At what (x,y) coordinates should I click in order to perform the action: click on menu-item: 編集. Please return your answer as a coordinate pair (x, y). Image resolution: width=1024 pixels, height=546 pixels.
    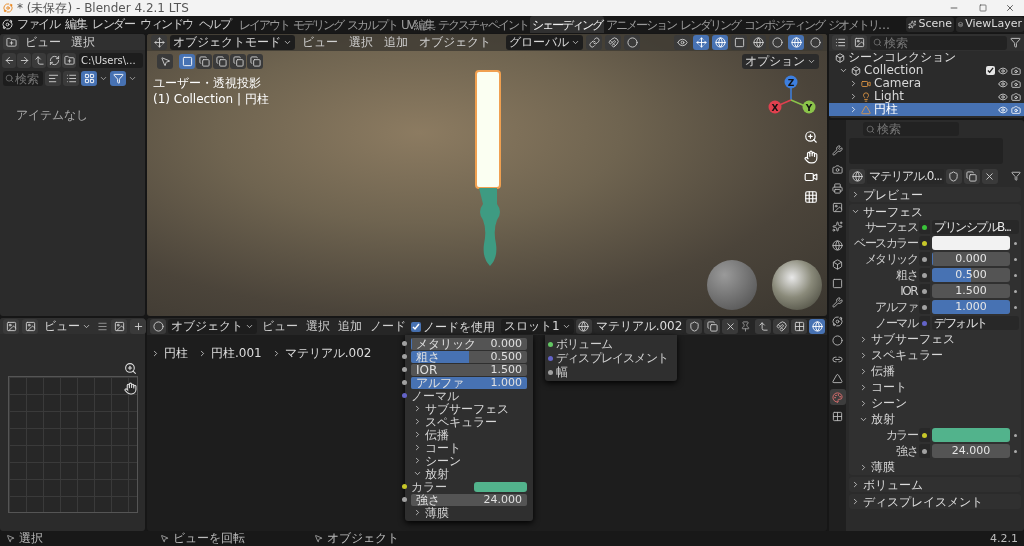
    Looking at the image, I should click on (75, 24).